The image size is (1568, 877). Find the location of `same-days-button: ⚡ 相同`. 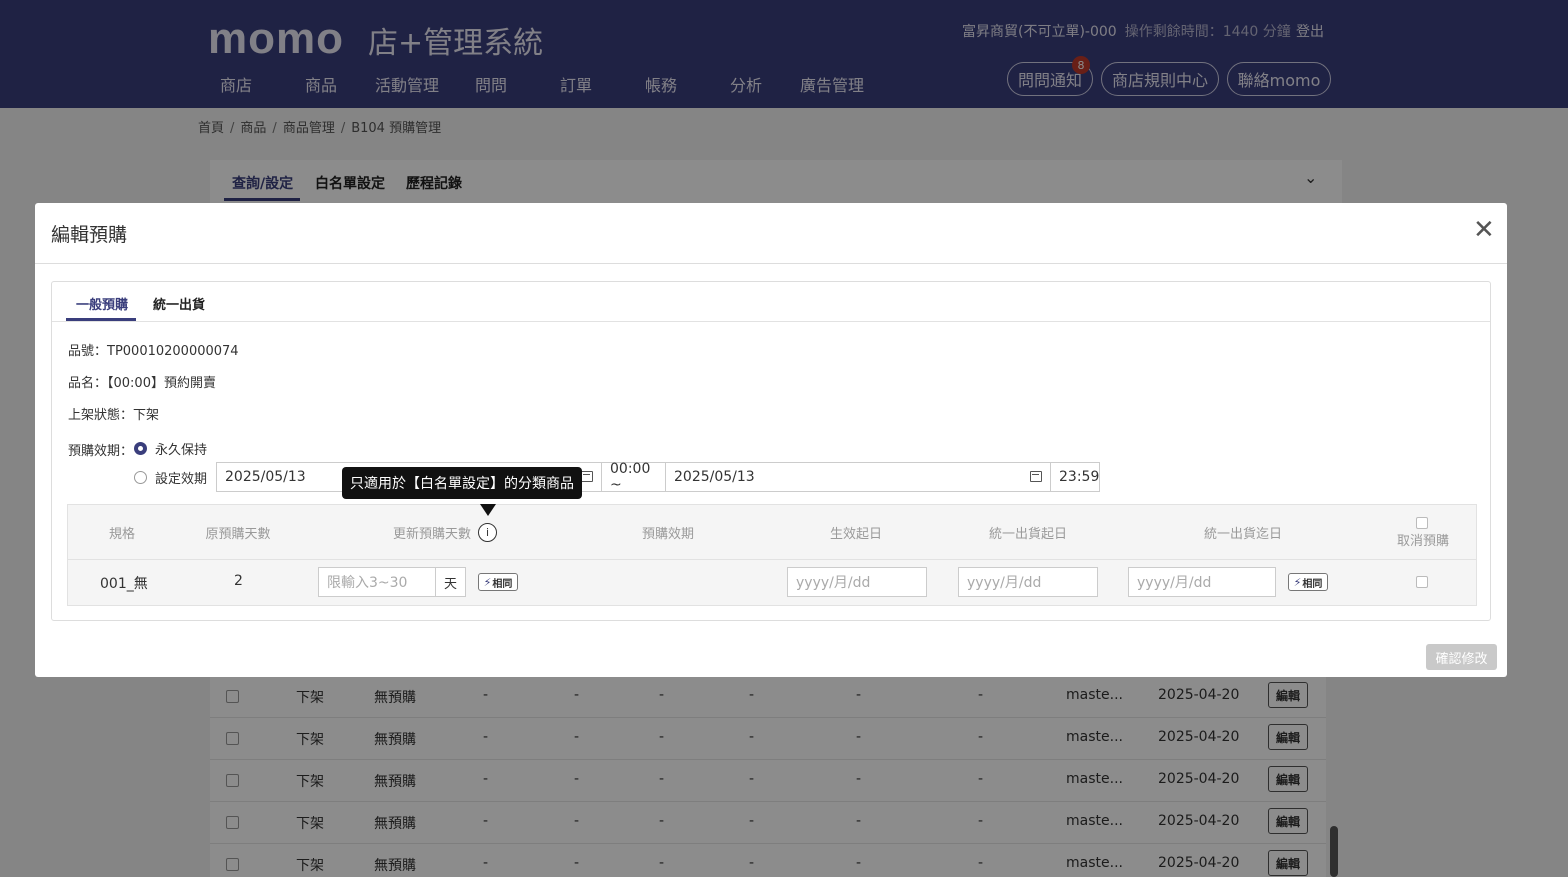

same-days-button: ⚡ 相同 is located at coordinates (498, 582).